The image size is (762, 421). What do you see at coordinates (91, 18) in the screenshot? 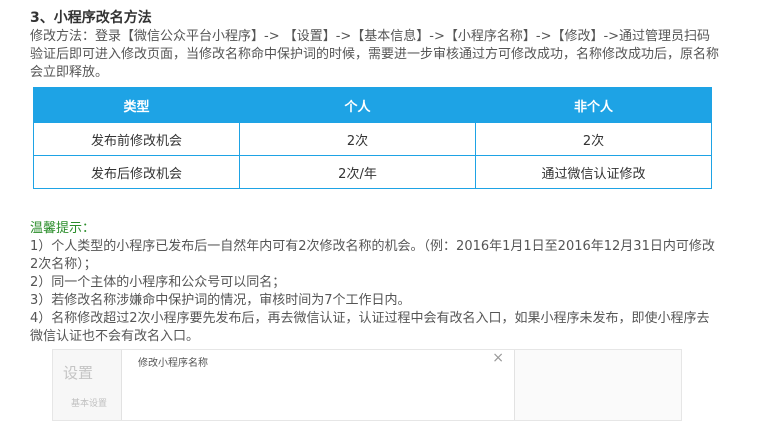
I see `section-title: 3、小程序改名方法` at bounding box center [91, 18].